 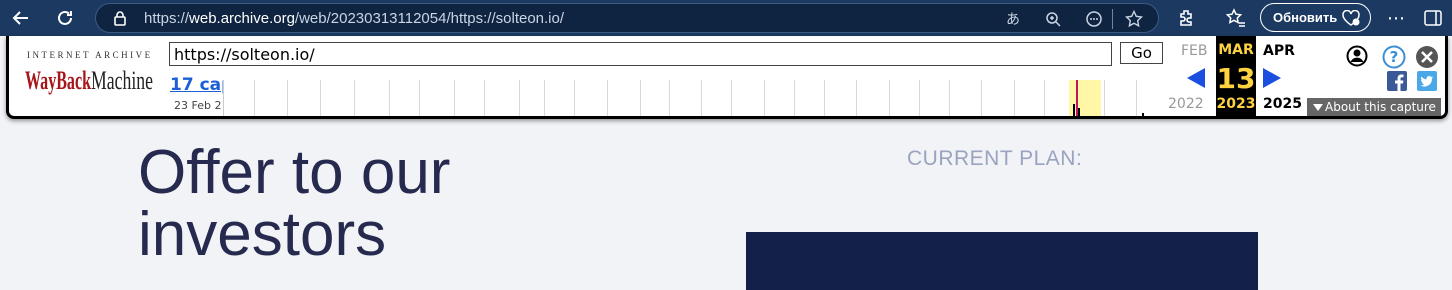 I want to click on prev-year-link: 2022, so click(x=1186, y=104).